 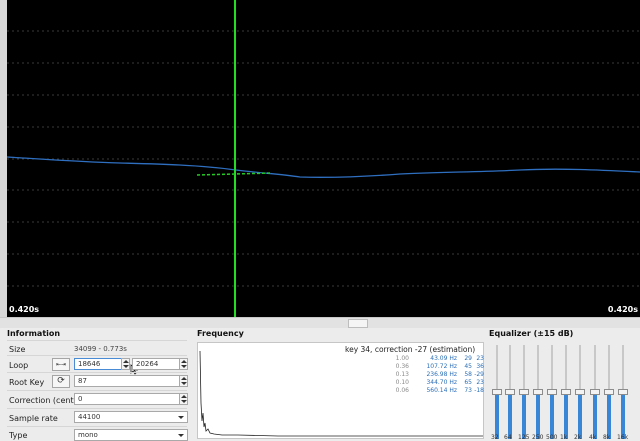 I want to click on peak-cell: 1.00, so click(x=402, y=358).